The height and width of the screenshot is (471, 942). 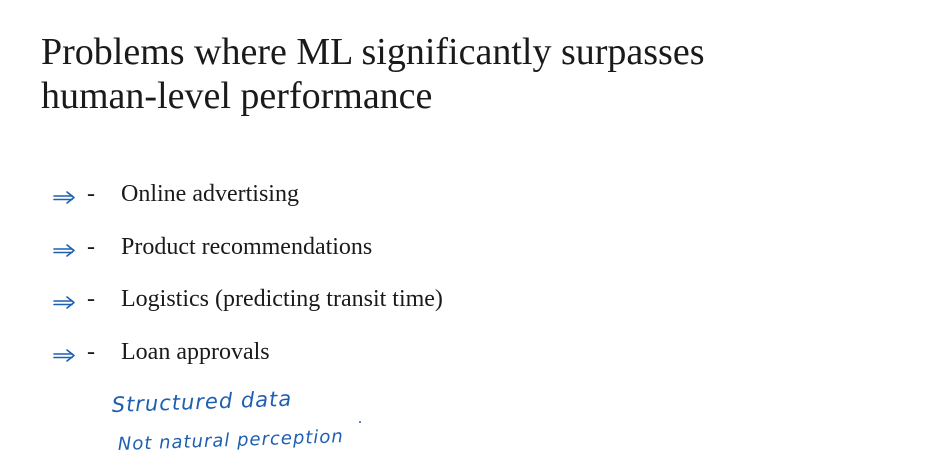 What do you see at coordinates (471, 359) in the screenshot?
I see `bullet-item: - Loan approvals` at bounding box center [471, 359].